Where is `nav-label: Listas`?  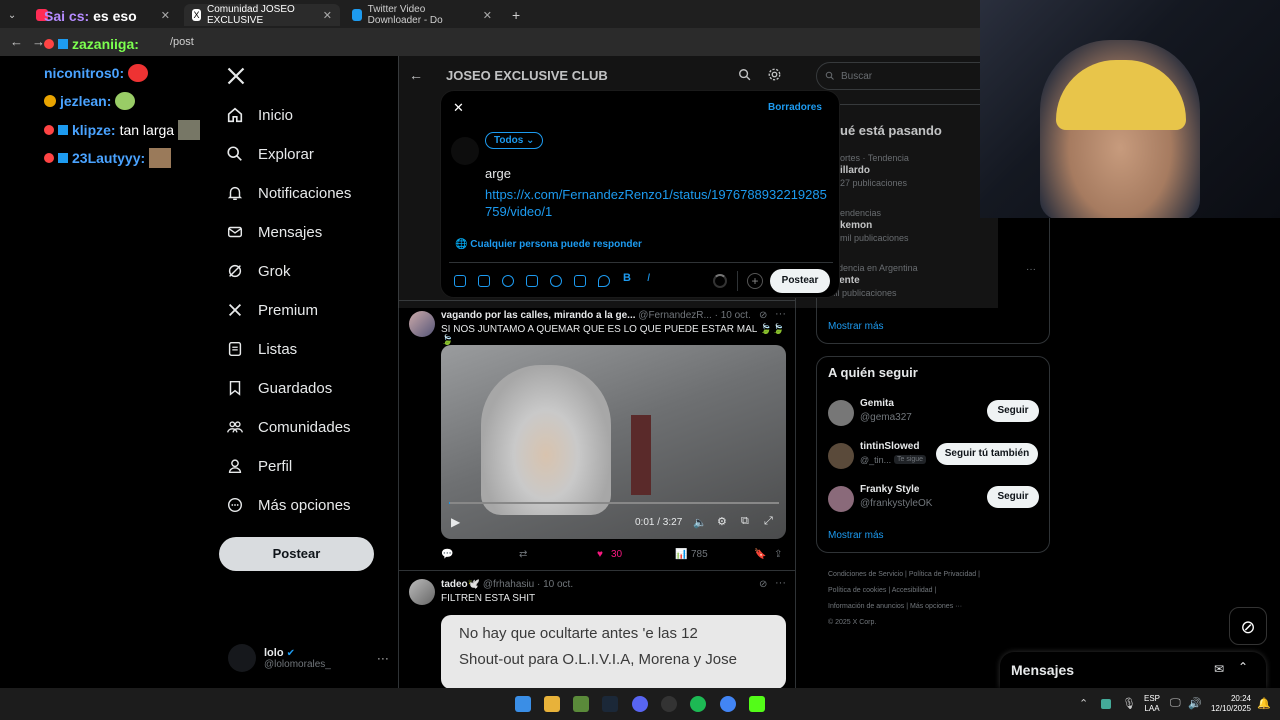
nav-label: Listas is located at coordinates (278, 349).